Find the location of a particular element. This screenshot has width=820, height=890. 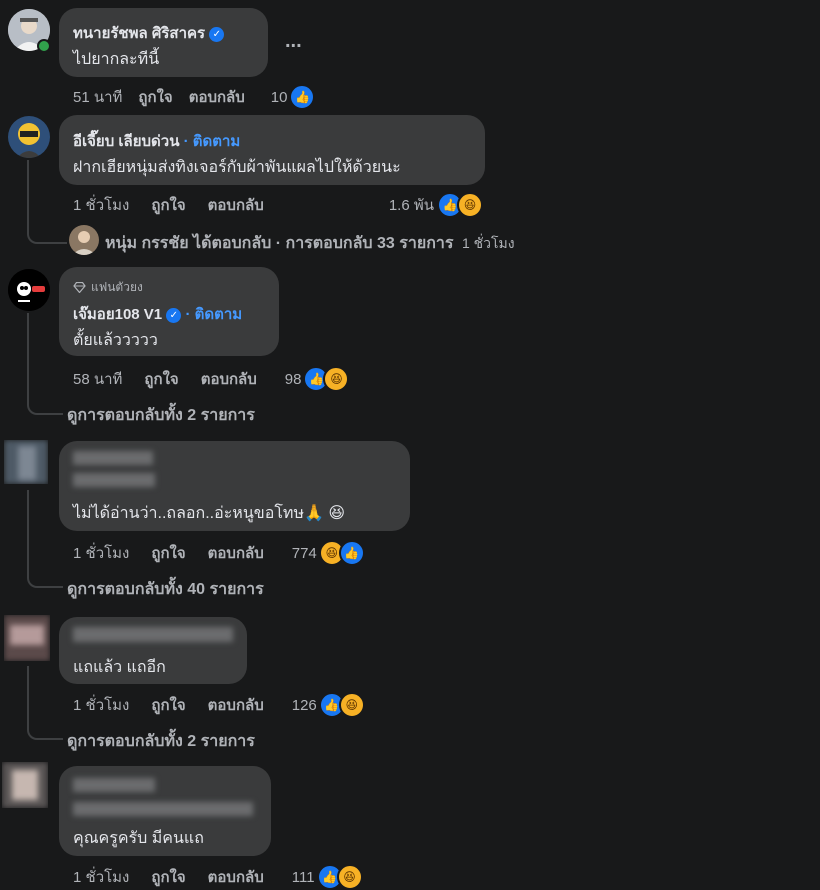

comment-text: คุณครูครับ มีคนแถ is located at coordinates (138, 838).